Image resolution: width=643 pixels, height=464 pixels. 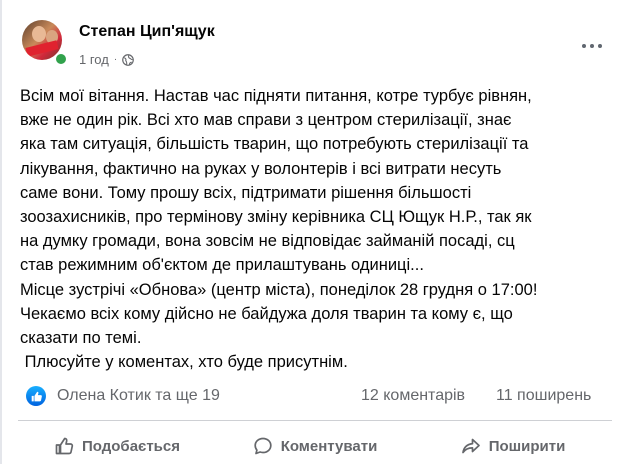 I want to click on avatar-banner, so click(x=42, y=48).